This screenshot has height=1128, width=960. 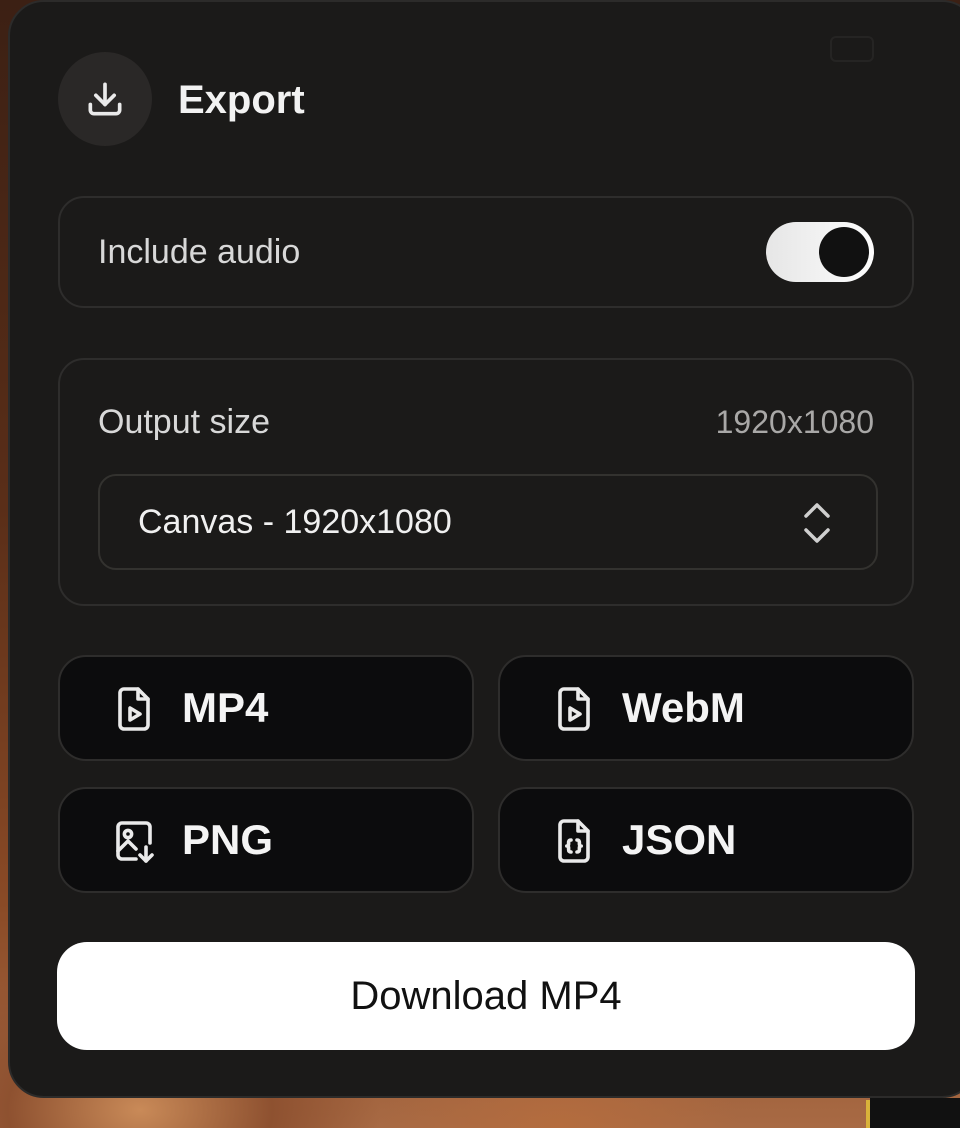 What do you see at coordinates (574, 841) in the screenshot?
I see `code-file-icon` at bounding box center [574, 841].